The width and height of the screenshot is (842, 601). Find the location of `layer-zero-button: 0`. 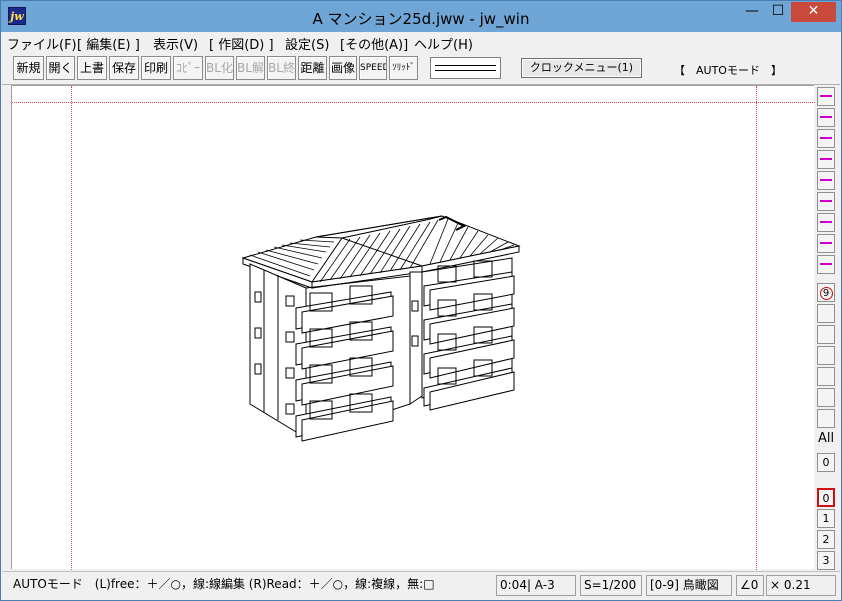

layer-zero-button: 0 is located at coordinates (826, 462).